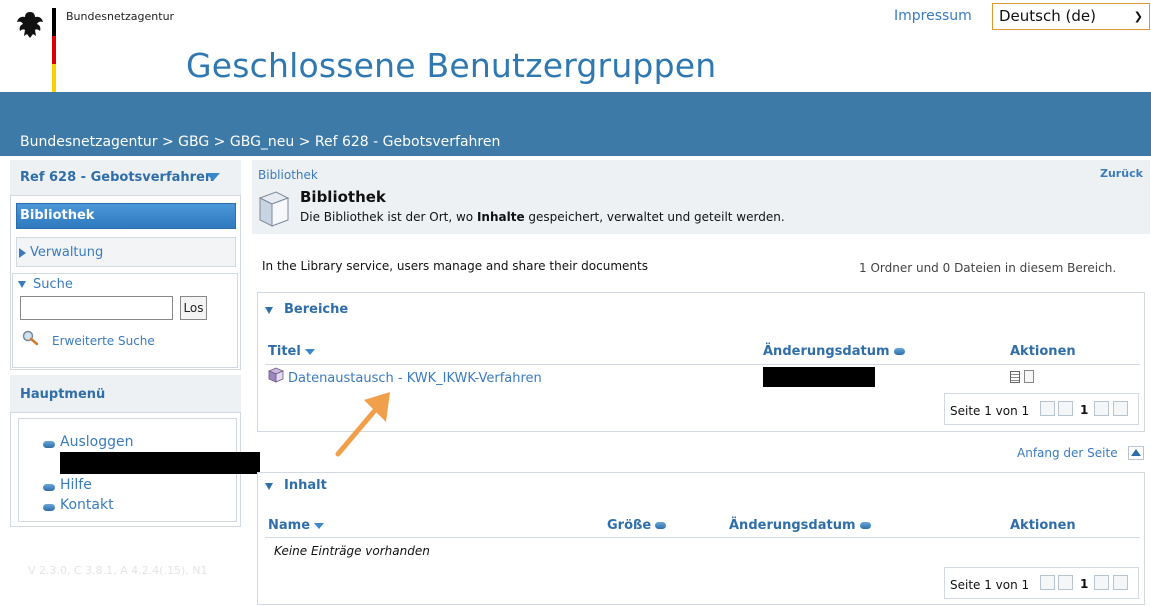  What do you see at coordinates (451, 65) in the screenshot?
I see `site-title: Geschlossene Benutzergruppen` at bounding box center [451, 65].